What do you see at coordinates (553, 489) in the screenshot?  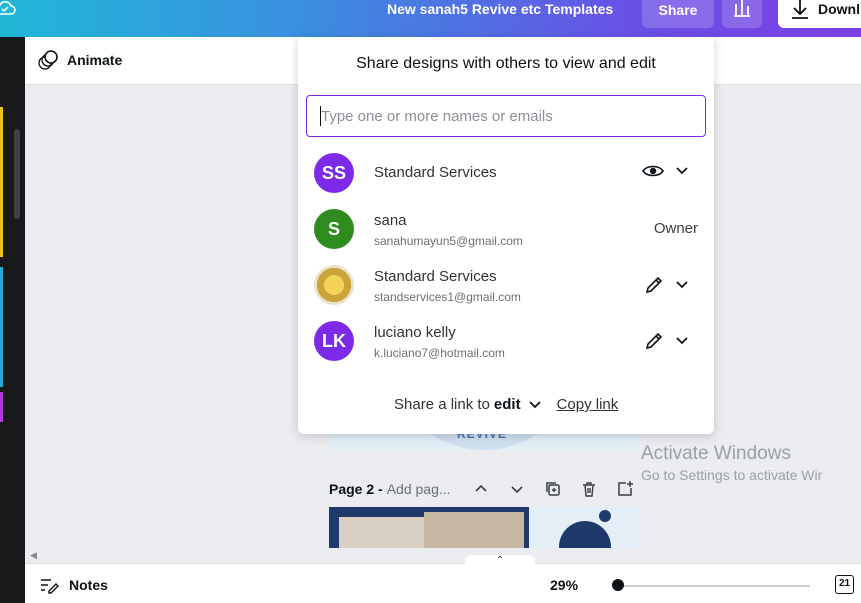 I see `duplicate-page-icon` at bounding box center [553, 489].